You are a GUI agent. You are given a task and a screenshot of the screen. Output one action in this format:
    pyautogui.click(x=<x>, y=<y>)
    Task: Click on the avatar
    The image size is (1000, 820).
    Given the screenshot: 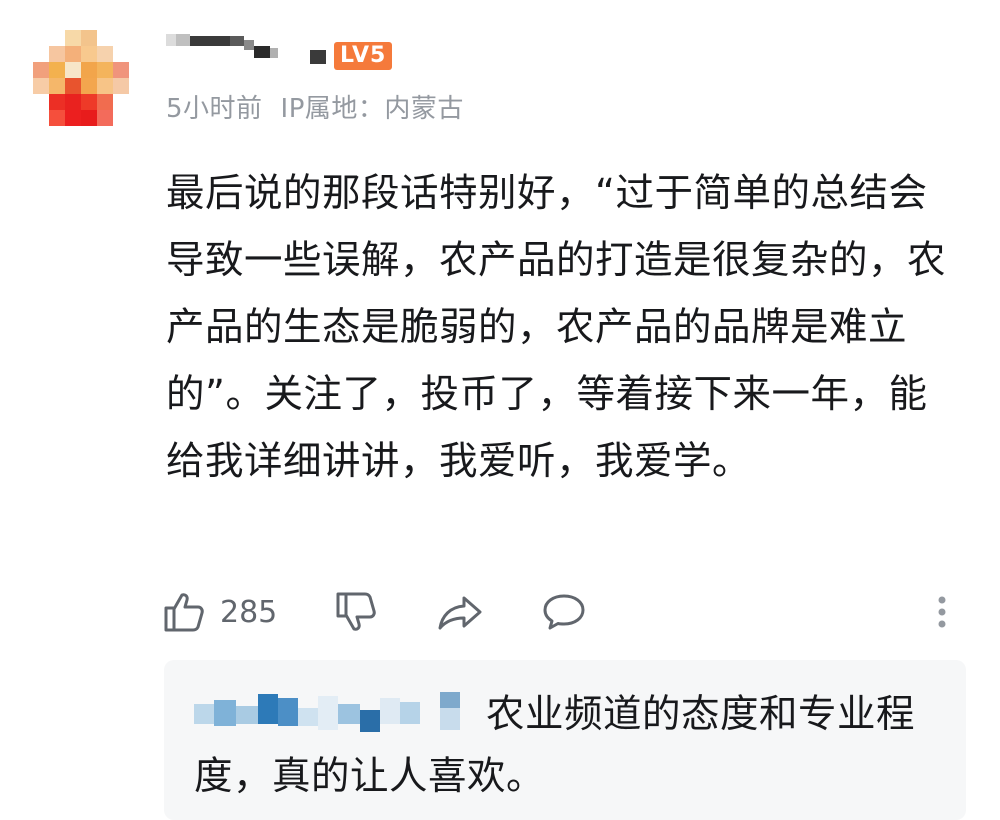 What is the action you would take?
    pyautogui.click(x=81, y=78)
    